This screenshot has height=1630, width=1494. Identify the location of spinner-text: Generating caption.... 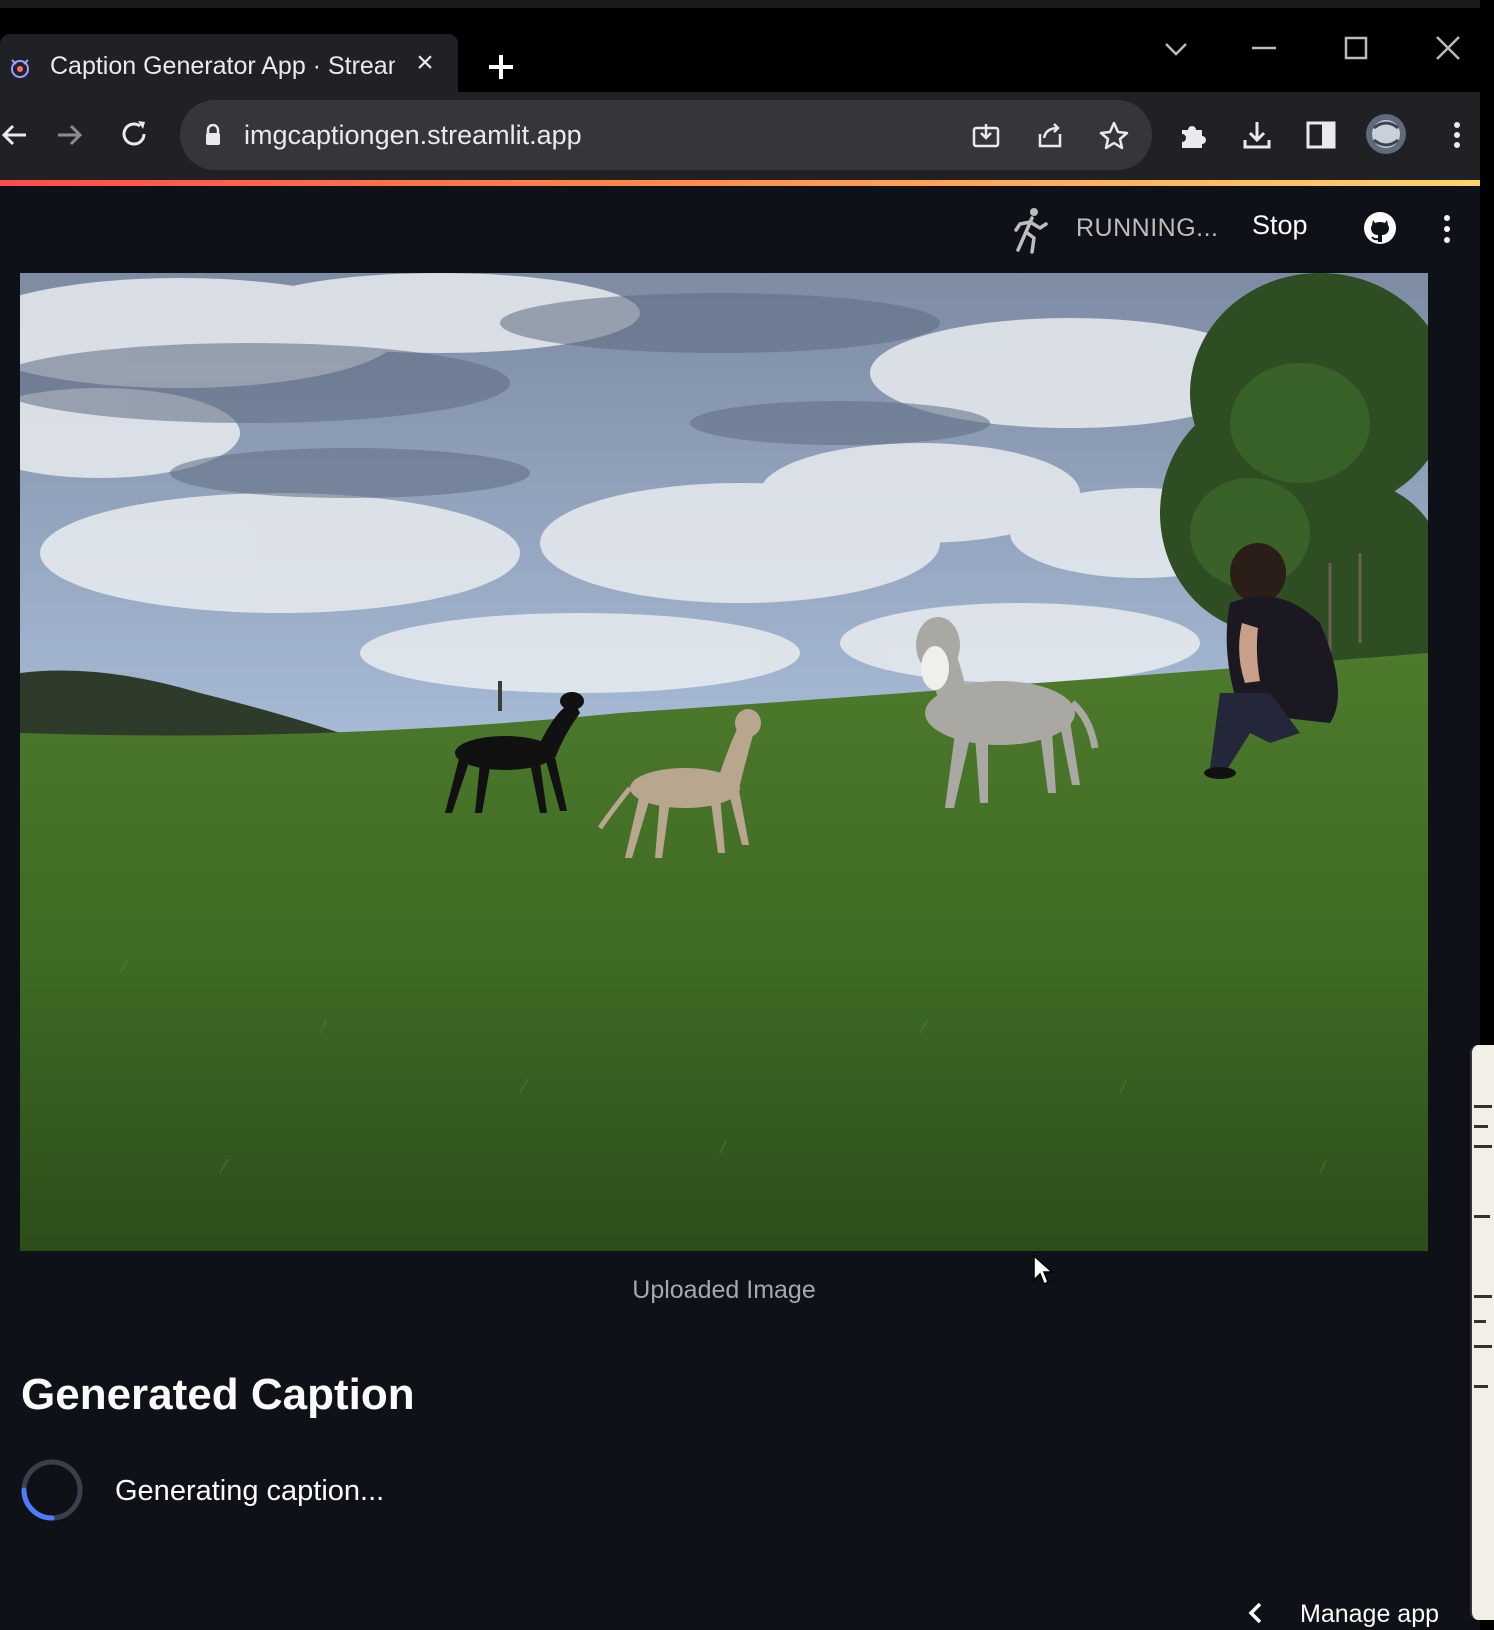
(250, 1491).